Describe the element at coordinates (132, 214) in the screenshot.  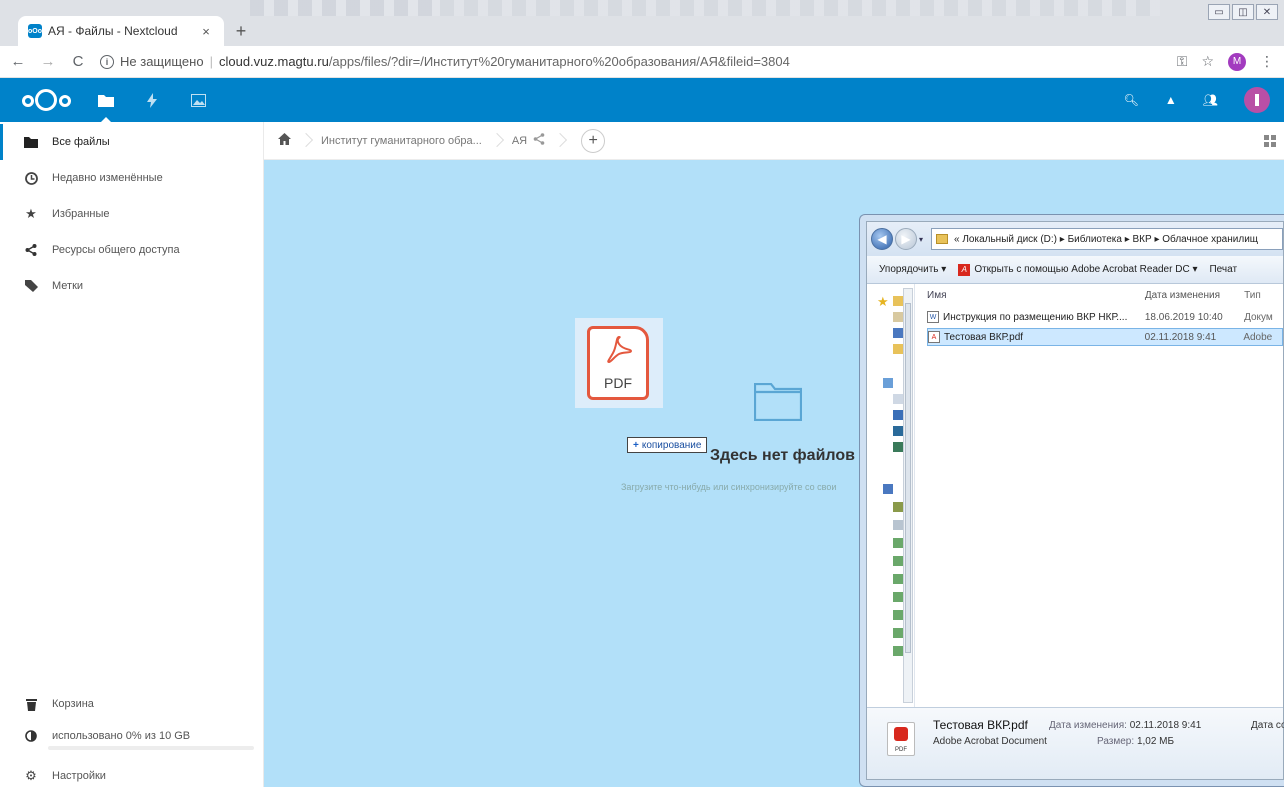
I see `sidebar-item-favorites: ★ Избранные` at that location.